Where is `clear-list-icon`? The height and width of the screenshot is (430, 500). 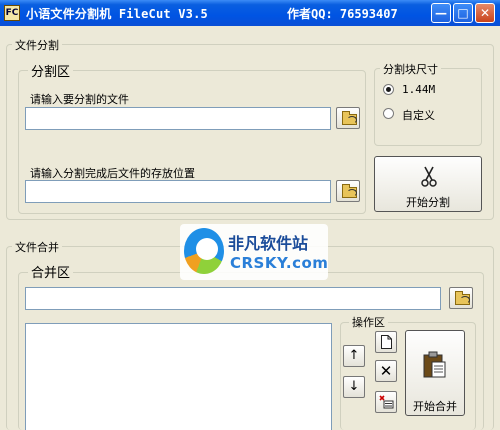 clear-list-icon is located at coordinates (386, 402).